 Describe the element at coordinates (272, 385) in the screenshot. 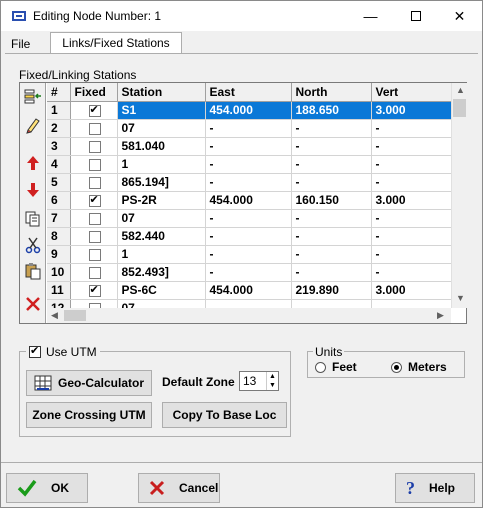

I see `spin-down-icon: ▼` at that location.